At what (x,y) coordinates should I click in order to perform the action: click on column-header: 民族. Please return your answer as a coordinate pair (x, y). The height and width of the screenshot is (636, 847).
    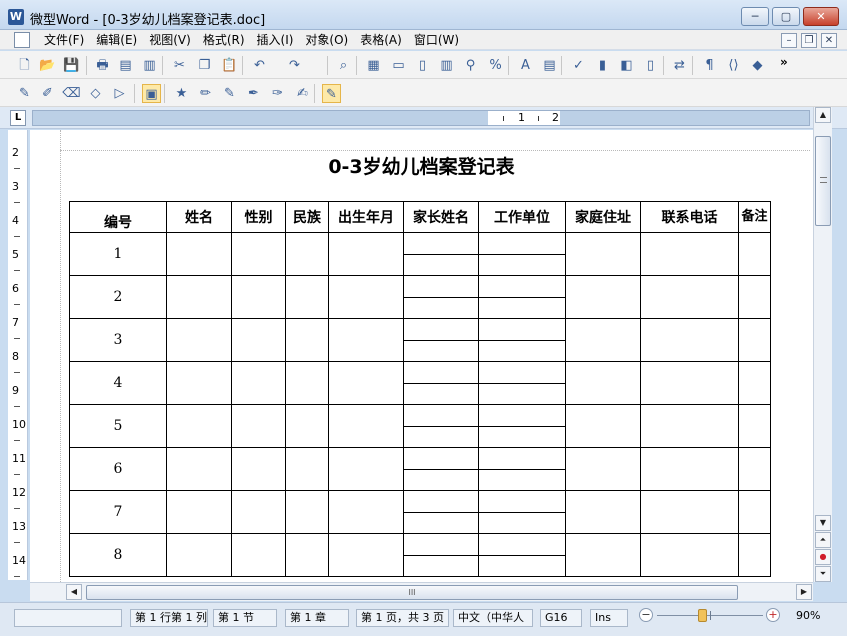
    Looking at the image, I should click on (307, 217).